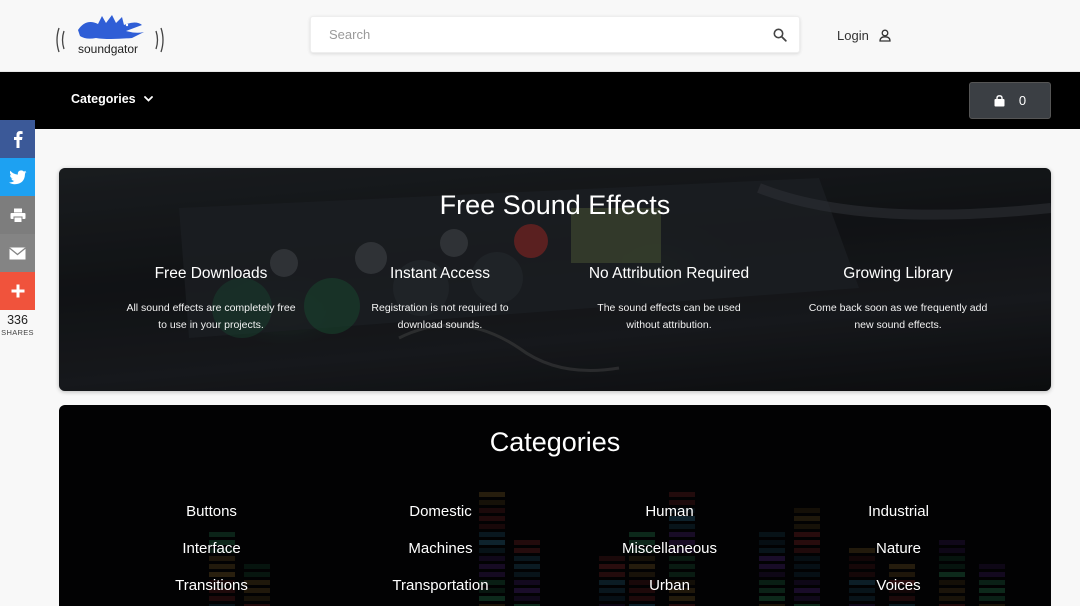  I want to click on site-logo: soundgator, so click(110, 36).